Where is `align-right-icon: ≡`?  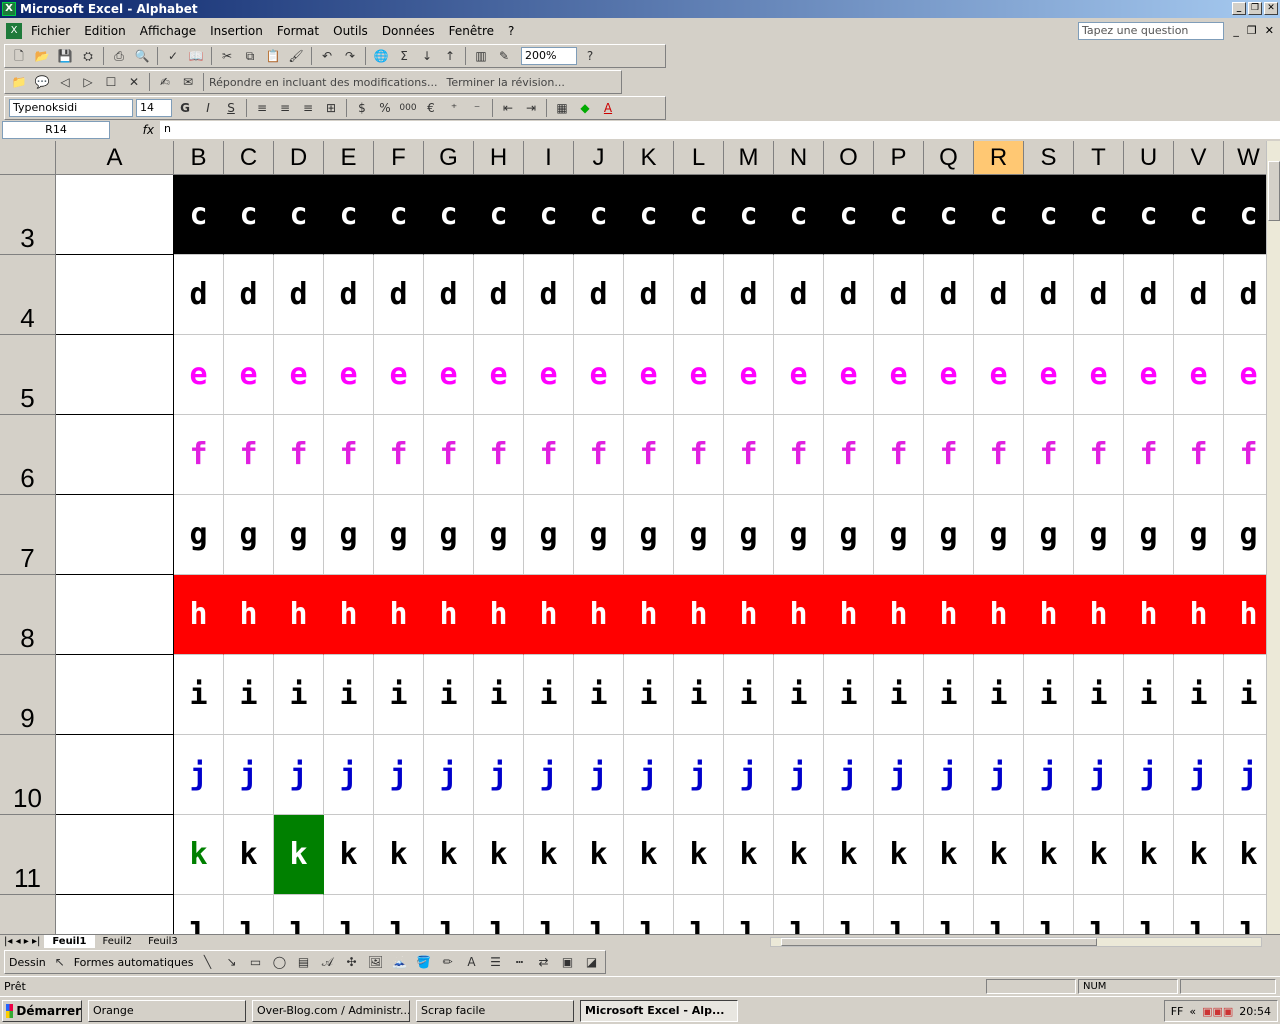 align-right-icon: ≡ is located at coordinates (308, 108).